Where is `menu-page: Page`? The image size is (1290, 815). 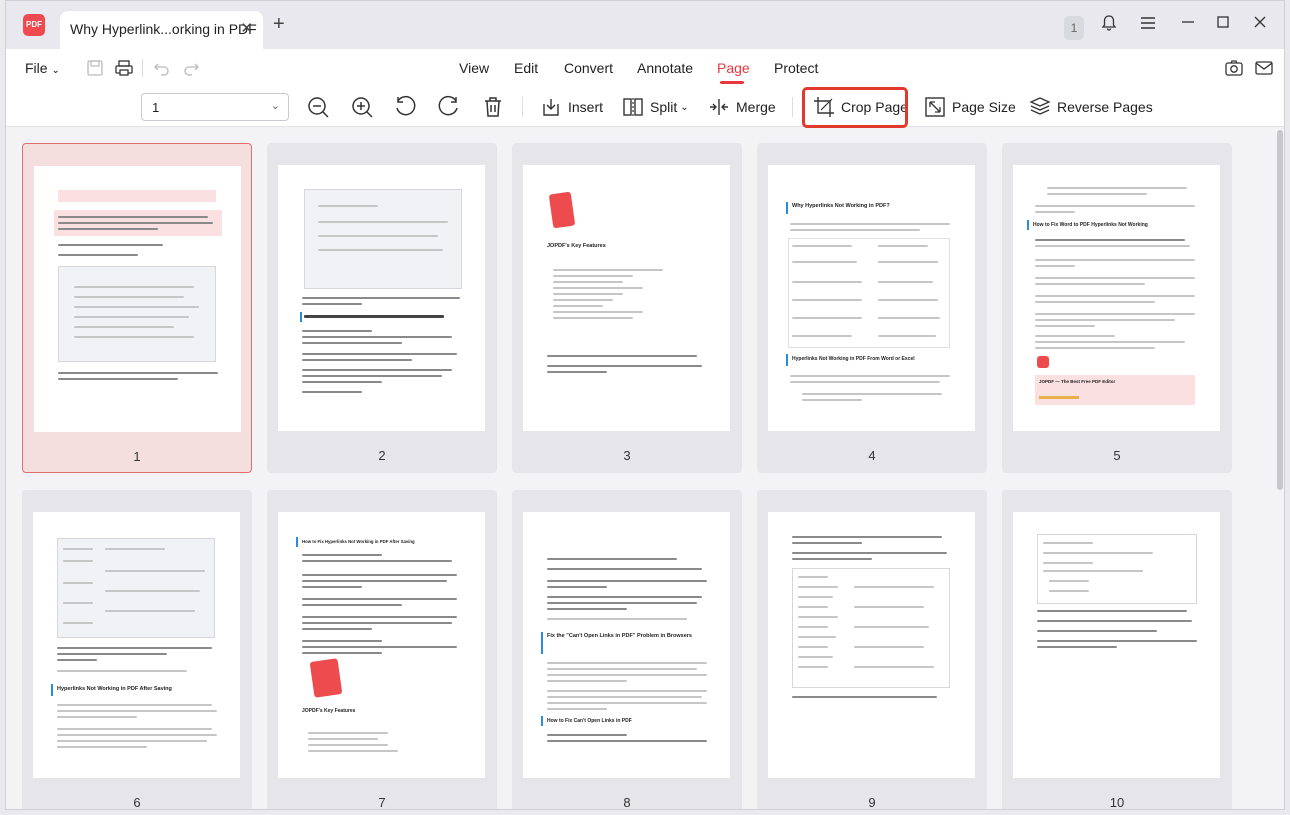 menu-page: Page is located at coordinates (733, 68).